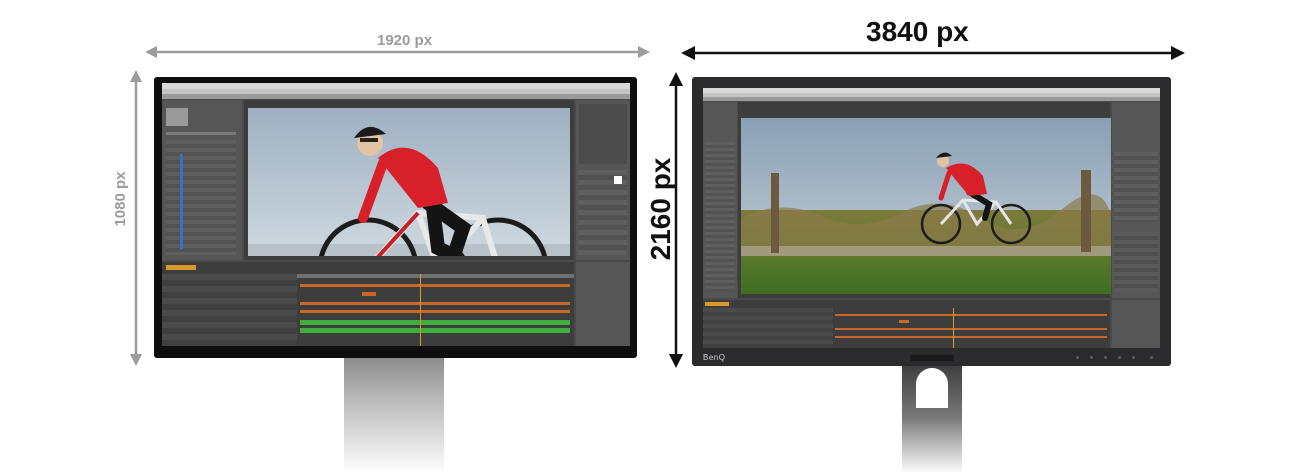  I want to click on height-label-1080: 1080 px, so click(120, 199).